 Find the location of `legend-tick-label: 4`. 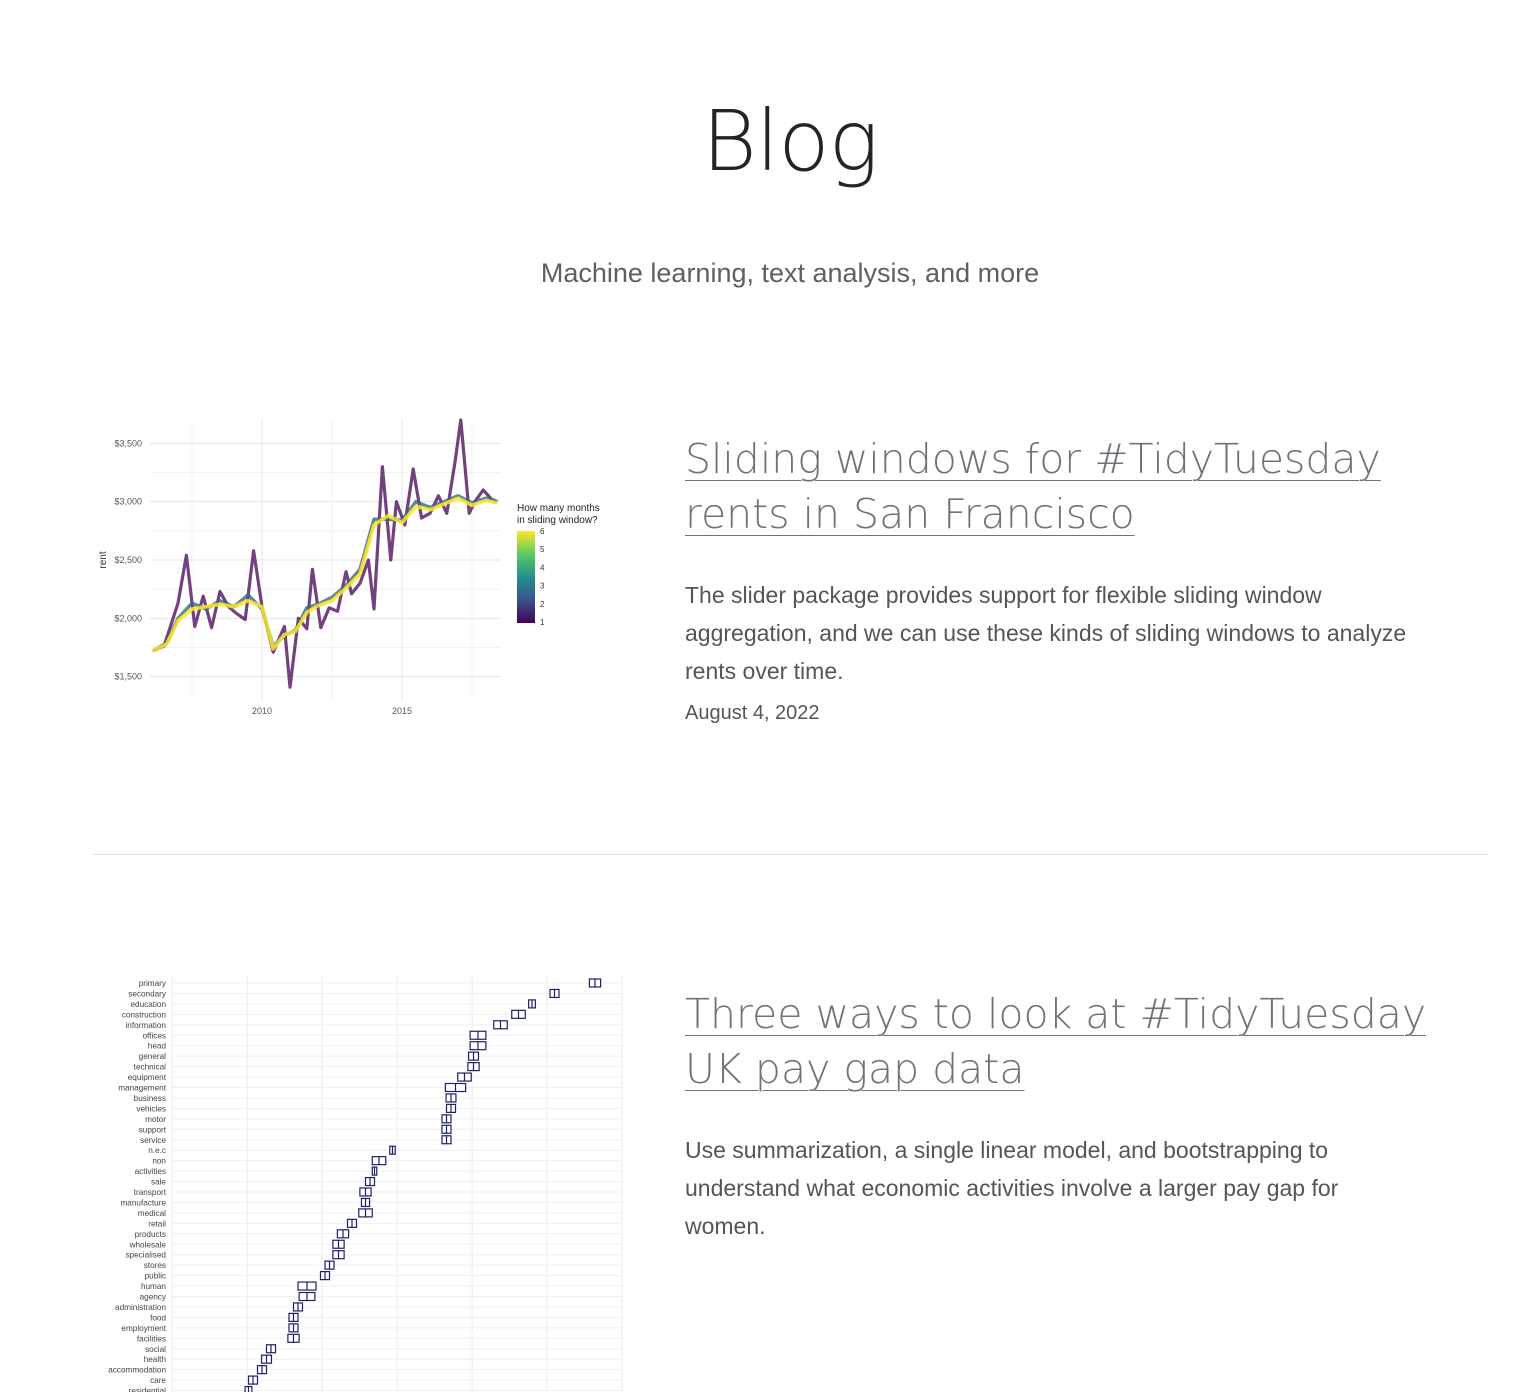

legend-tick-label: 4 is located at coordinates (542, 567).